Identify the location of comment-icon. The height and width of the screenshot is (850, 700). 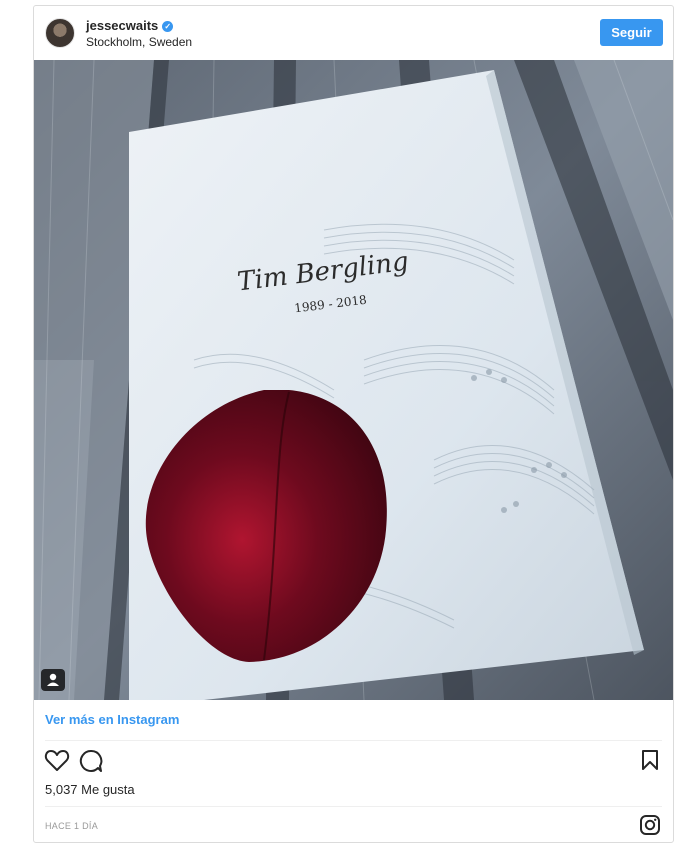
(91, 763).